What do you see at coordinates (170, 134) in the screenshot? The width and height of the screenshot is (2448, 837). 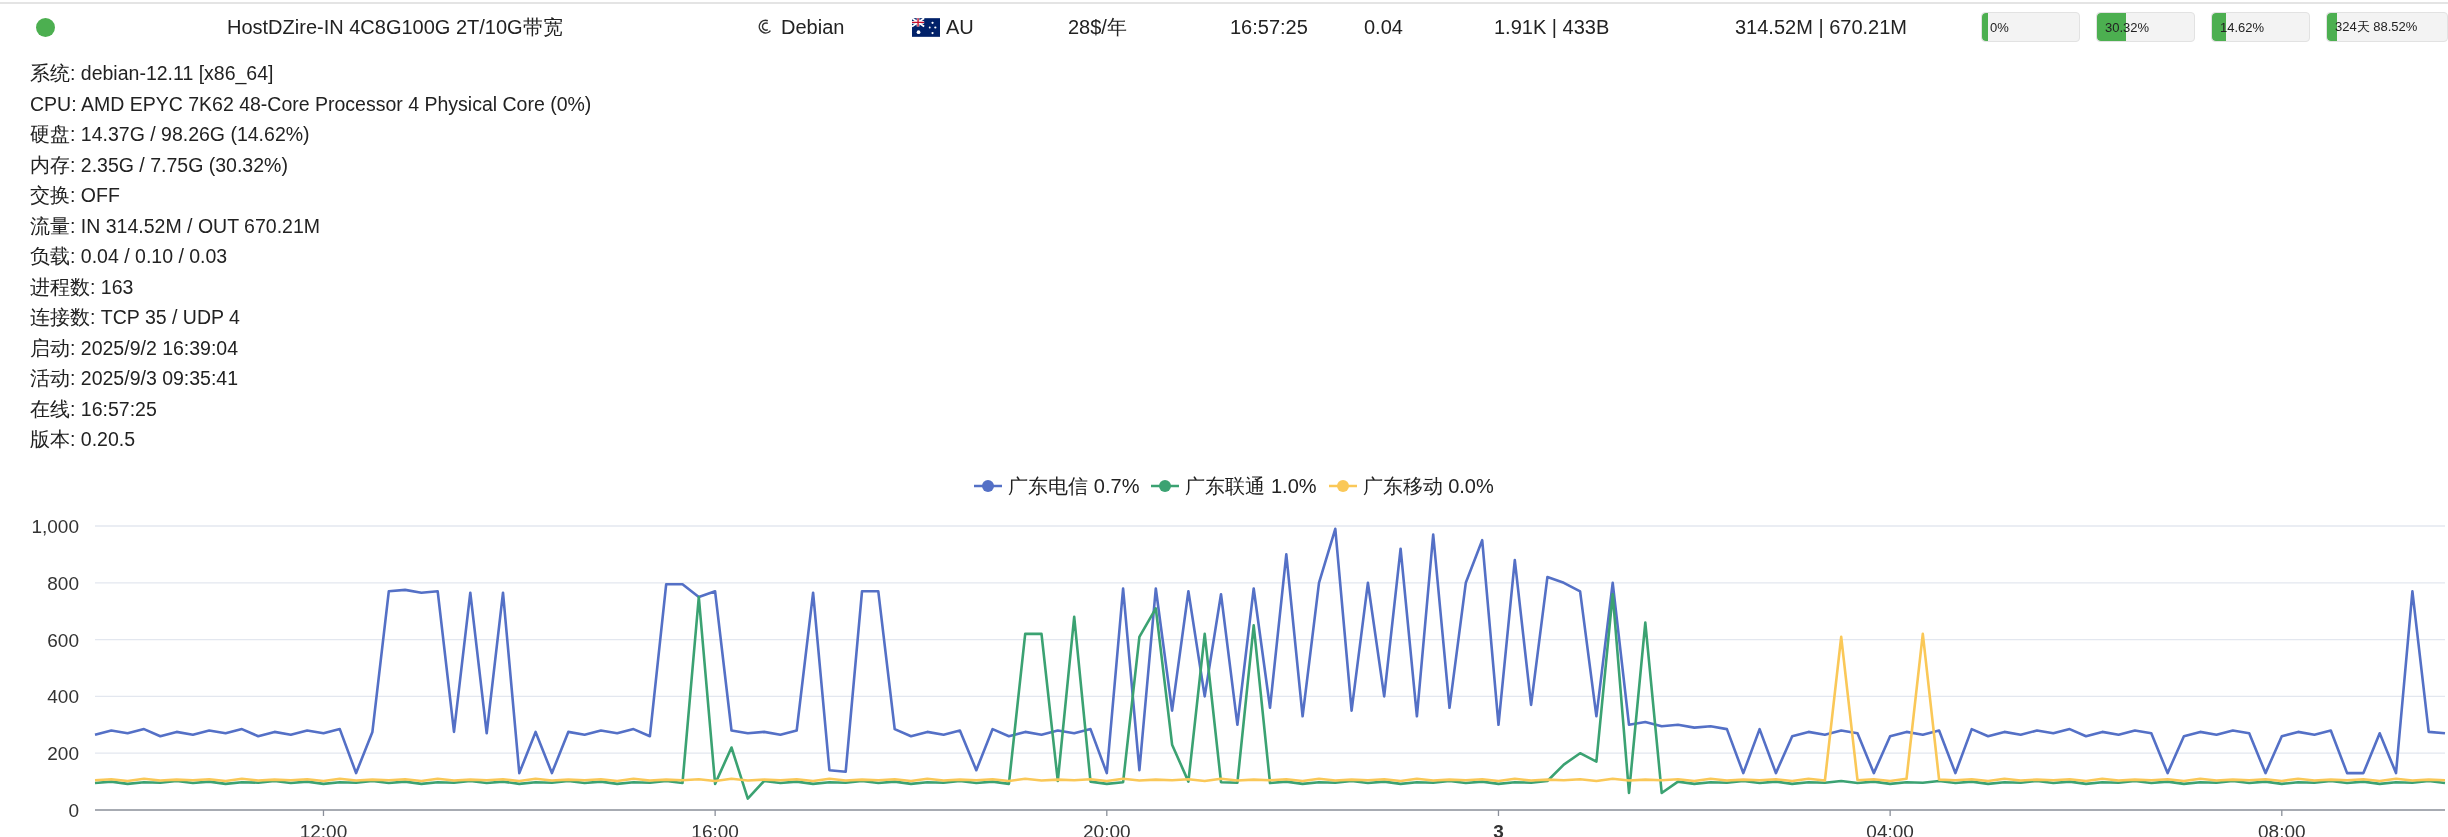 I see `detail-line: 硬盘: 14.37G / 98.26G (14.62%)` at bounding box center [170, 134].